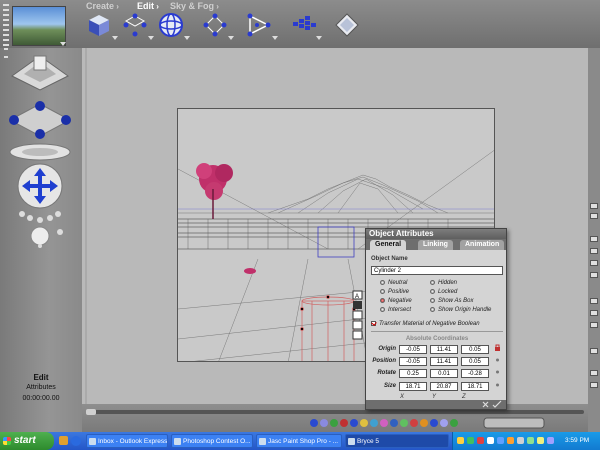 The width and height of the screenshot is (600, 450). What do you see at coordinates (218, 26) in the screenshot?
I see `reposition-tool` at bounding box center [218, 26].